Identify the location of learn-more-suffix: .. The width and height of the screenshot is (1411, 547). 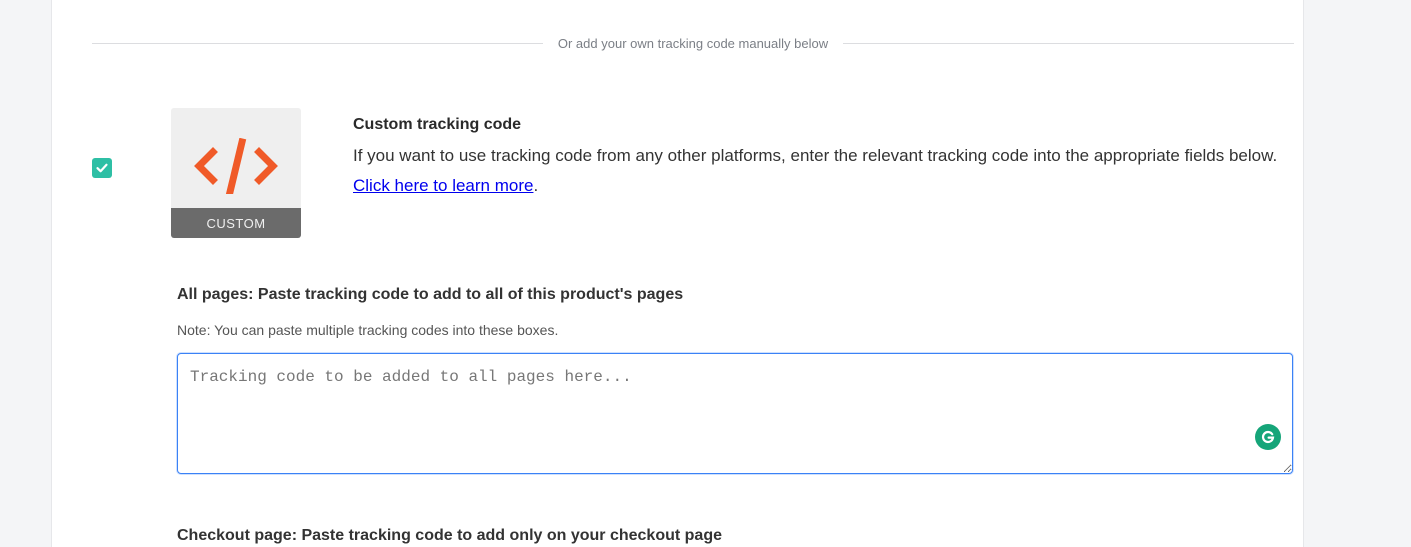
(536, 185).